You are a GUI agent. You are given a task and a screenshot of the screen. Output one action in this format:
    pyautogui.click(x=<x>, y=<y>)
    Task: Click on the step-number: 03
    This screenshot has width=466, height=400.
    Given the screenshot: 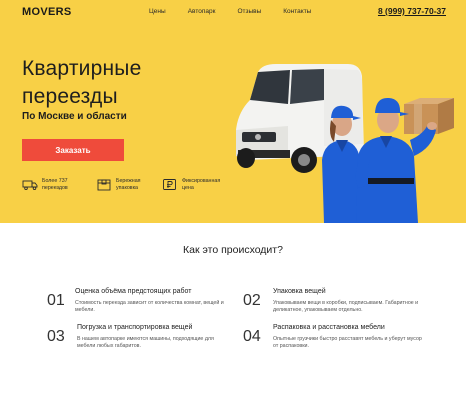 What is the action you would take?
    pyautogui.click(x=56, y=336)
    